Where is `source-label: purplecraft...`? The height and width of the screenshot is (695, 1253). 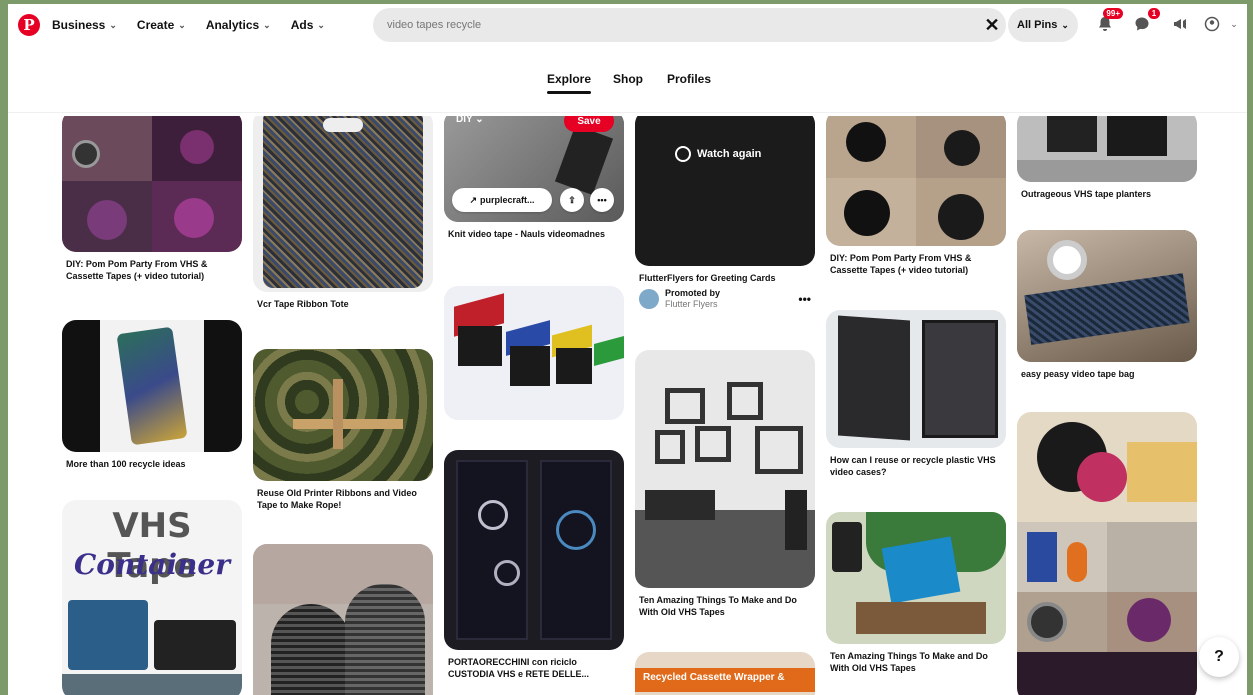 source-label: purplecraft... is located at coordinates (507, 200).